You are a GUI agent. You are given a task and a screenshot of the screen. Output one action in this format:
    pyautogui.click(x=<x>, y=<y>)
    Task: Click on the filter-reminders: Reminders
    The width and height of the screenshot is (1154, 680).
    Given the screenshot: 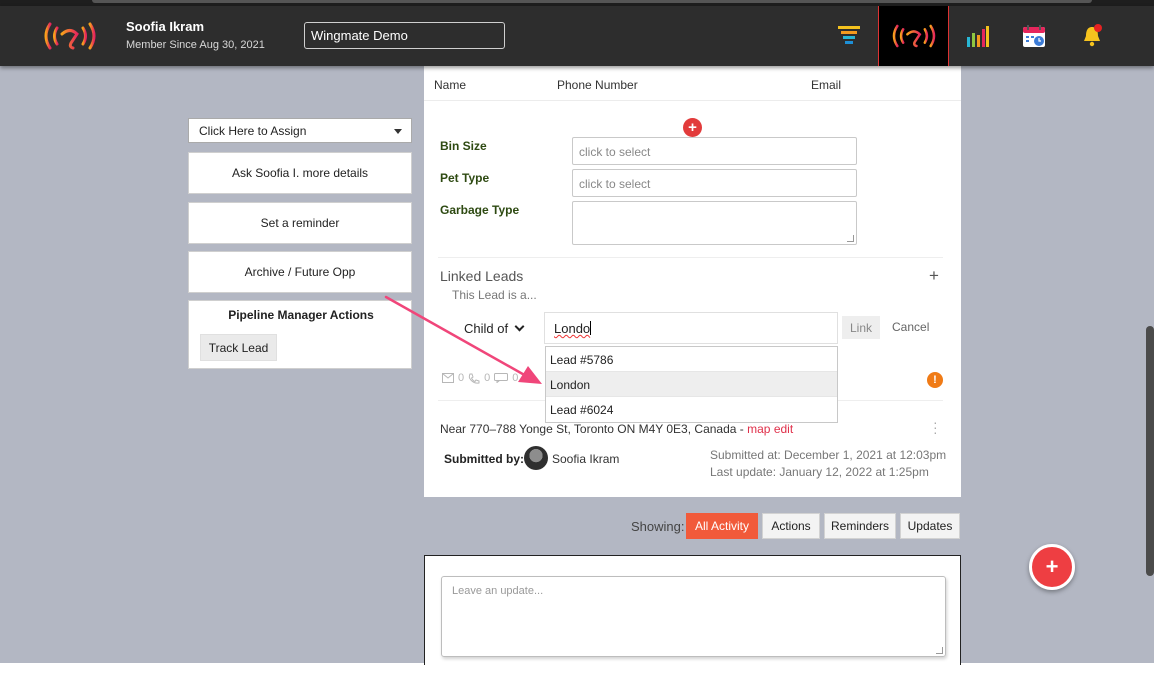 What is the action you would take?
    pyautogui.click(x=860, y=526)
    